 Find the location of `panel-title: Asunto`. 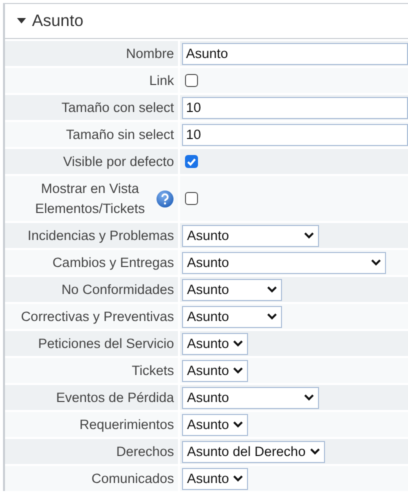

panel-title: Asunto is located at coordinates (58, 21).